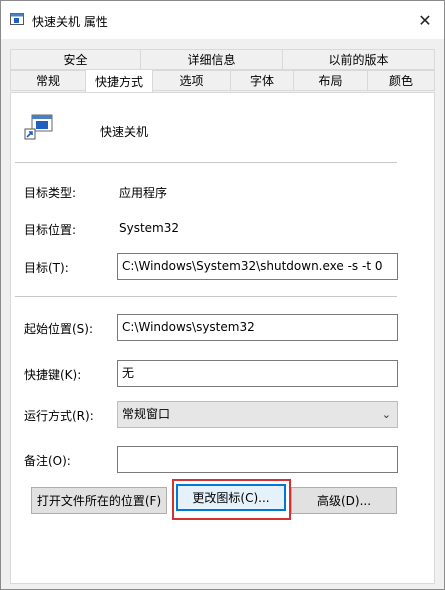 The height and width of the screenshot is (590, 445). I want to click on shortcut-name: 快速关机, so click(124, 132).